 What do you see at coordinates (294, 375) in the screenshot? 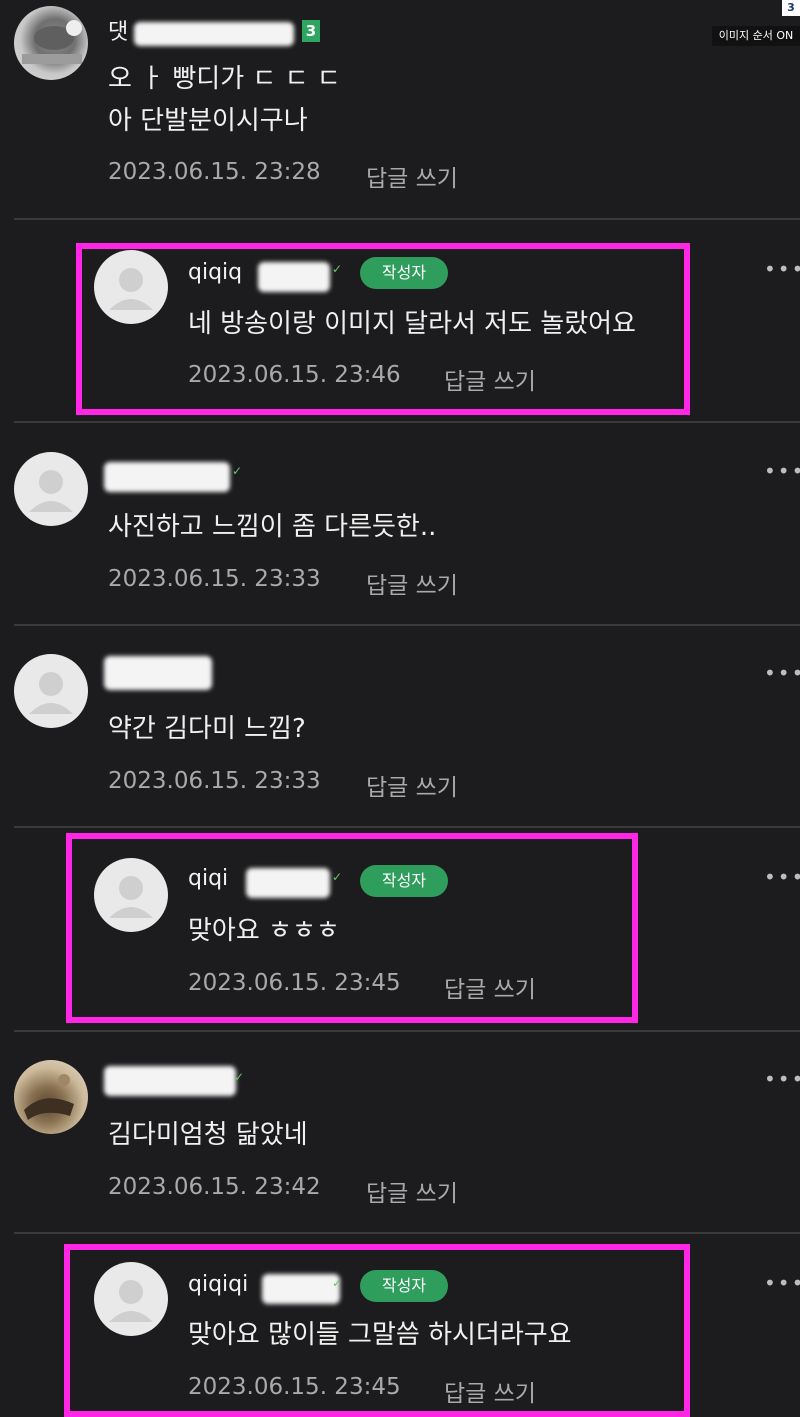
I see `comment-date: 2023.06.15. 23:46` at bounding box center [294, 375].